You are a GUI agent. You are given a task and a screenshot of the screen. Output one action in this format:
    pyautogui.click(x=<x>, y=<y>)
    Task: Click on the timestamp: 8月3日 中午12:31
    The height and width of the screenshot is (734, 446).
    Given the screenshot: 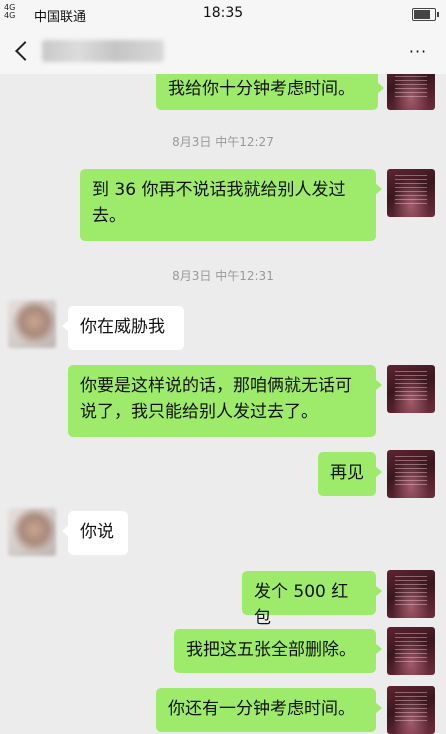 What is the action you would take?
    pyautogui.click(x=223, y=276)
    